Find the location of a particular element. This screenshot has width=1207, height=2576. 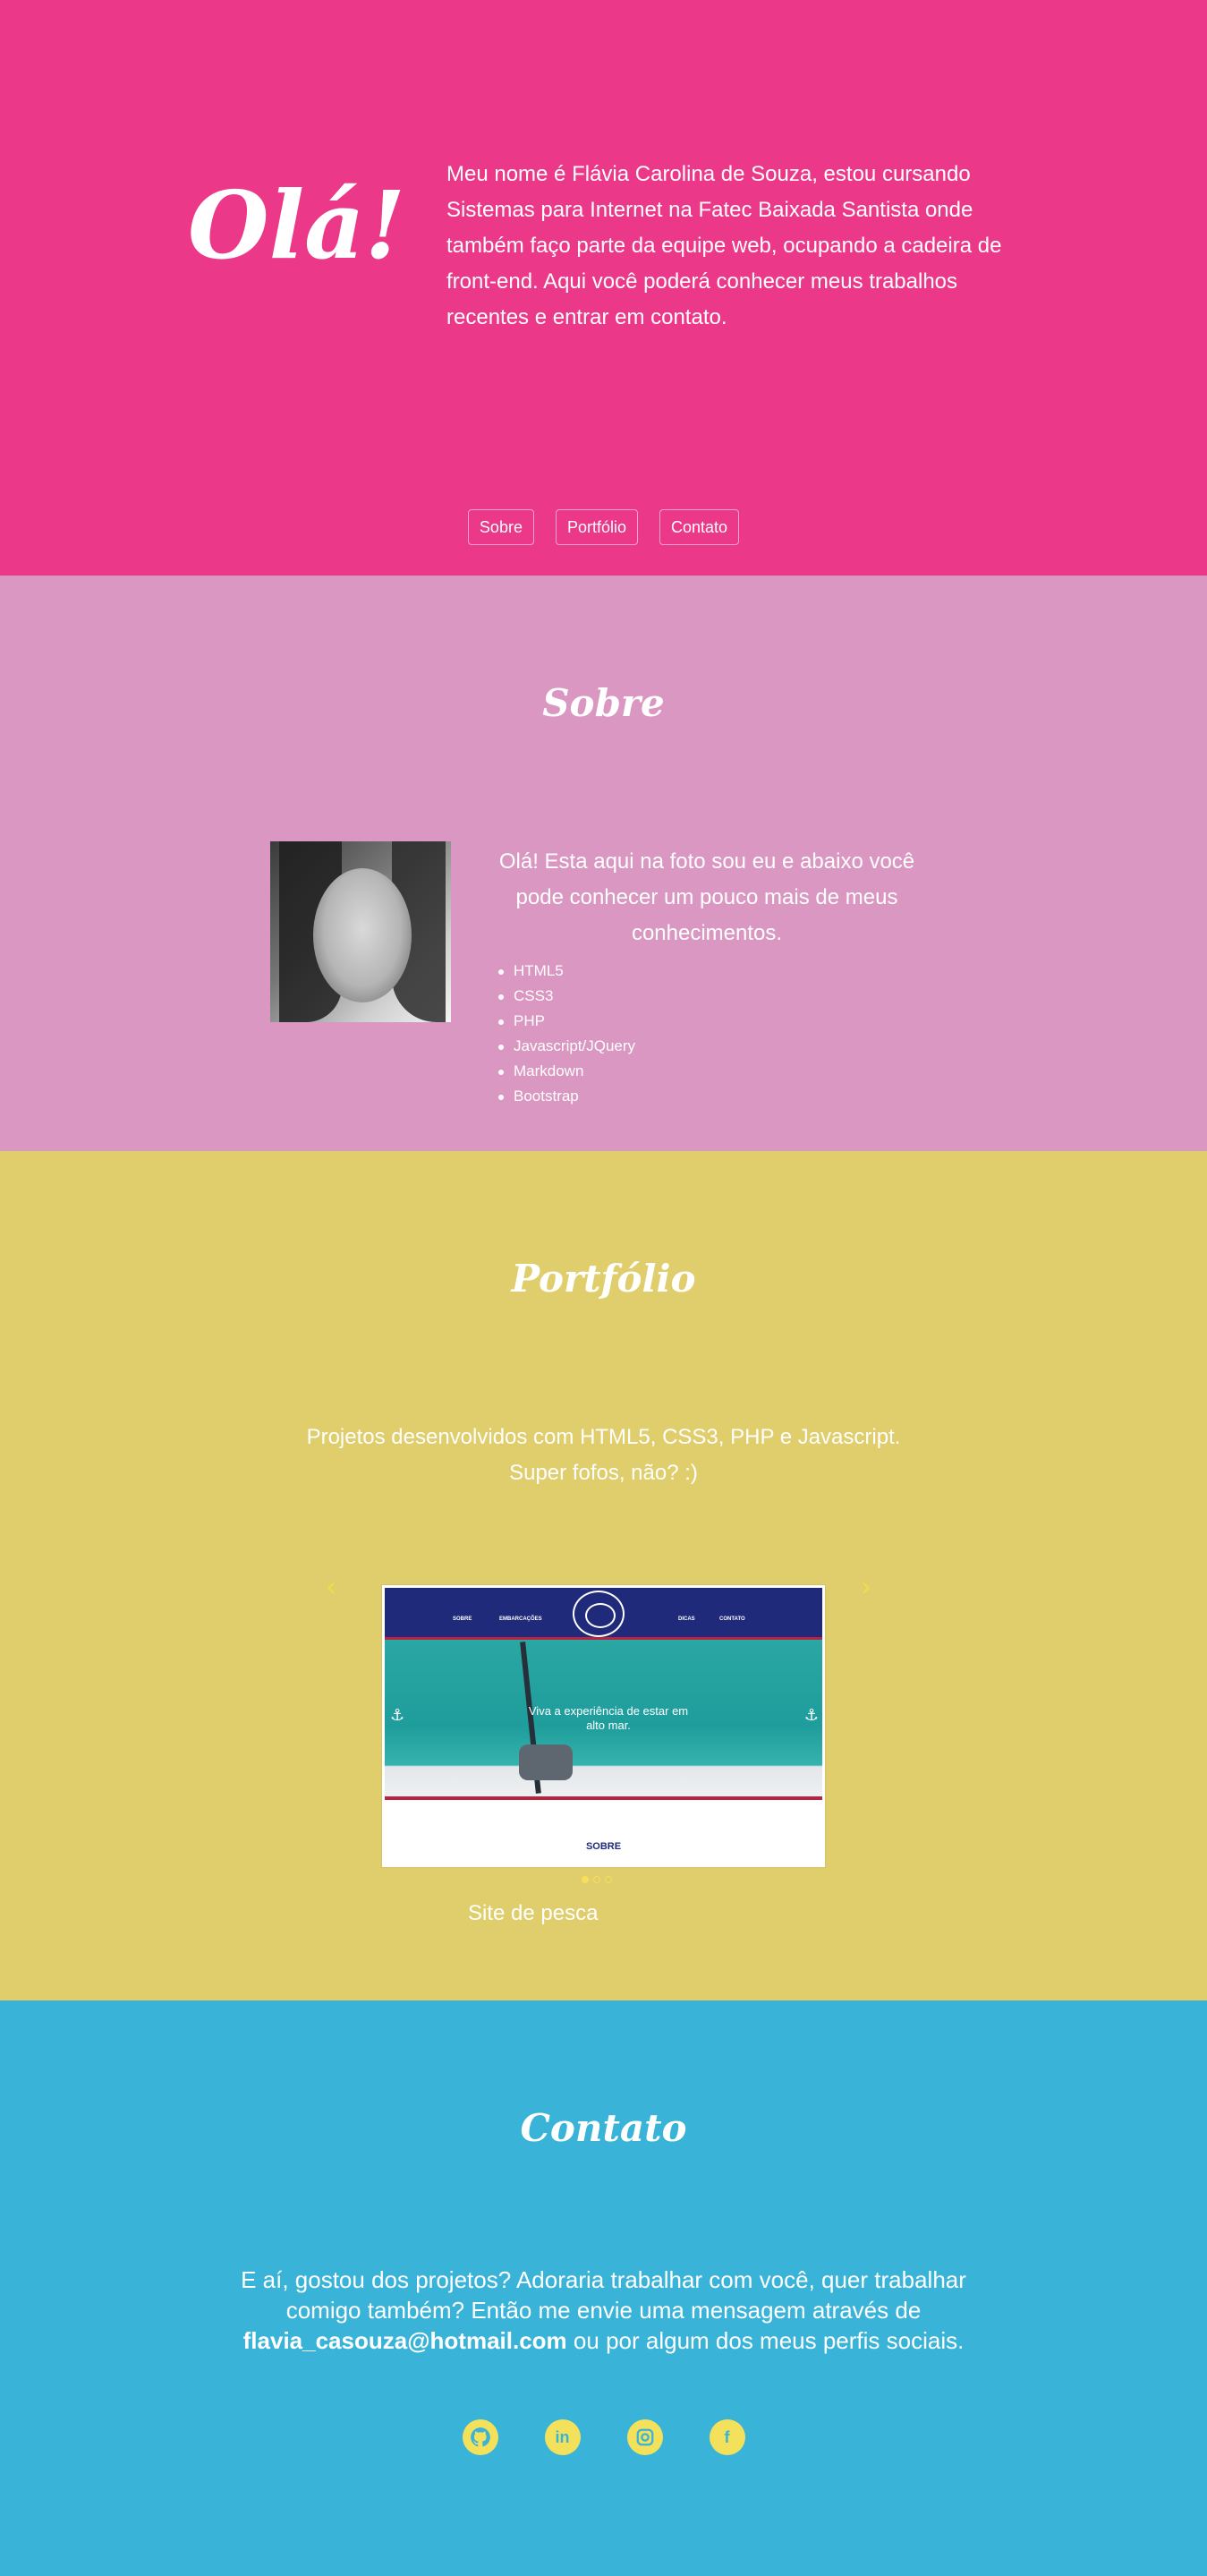

skill-item: CSS3 is located at coordinates (630, 996).